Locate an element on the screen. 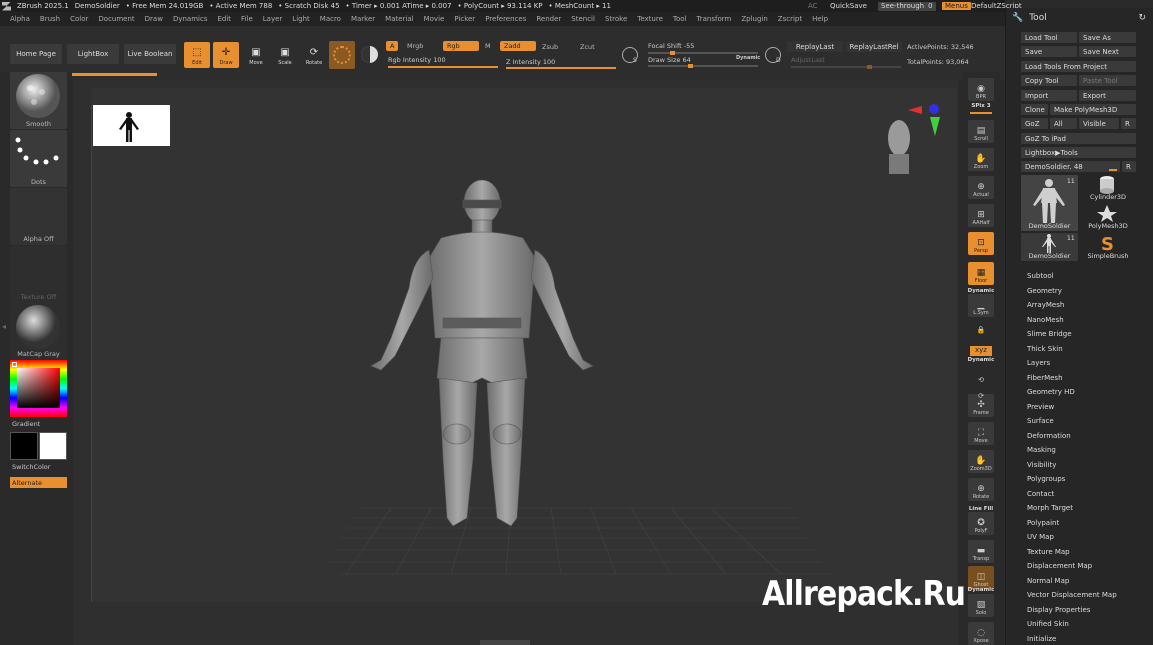 The image size is (1153, 645). scale-mode-button: ▣ Scale is located at coordinates (285, 55).